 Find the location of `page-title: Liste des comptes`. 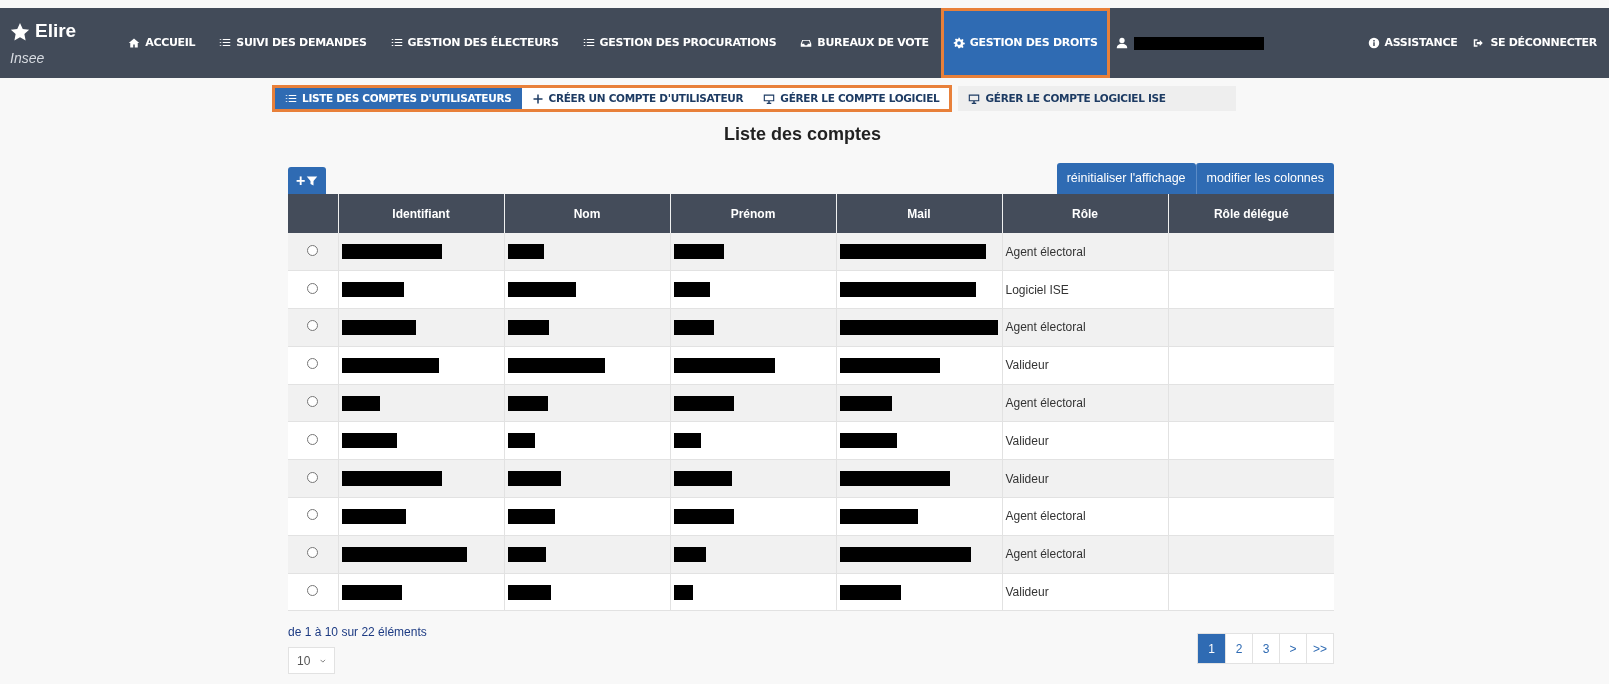

page-title: Liste des comptes is located at coordinates (802, 134).